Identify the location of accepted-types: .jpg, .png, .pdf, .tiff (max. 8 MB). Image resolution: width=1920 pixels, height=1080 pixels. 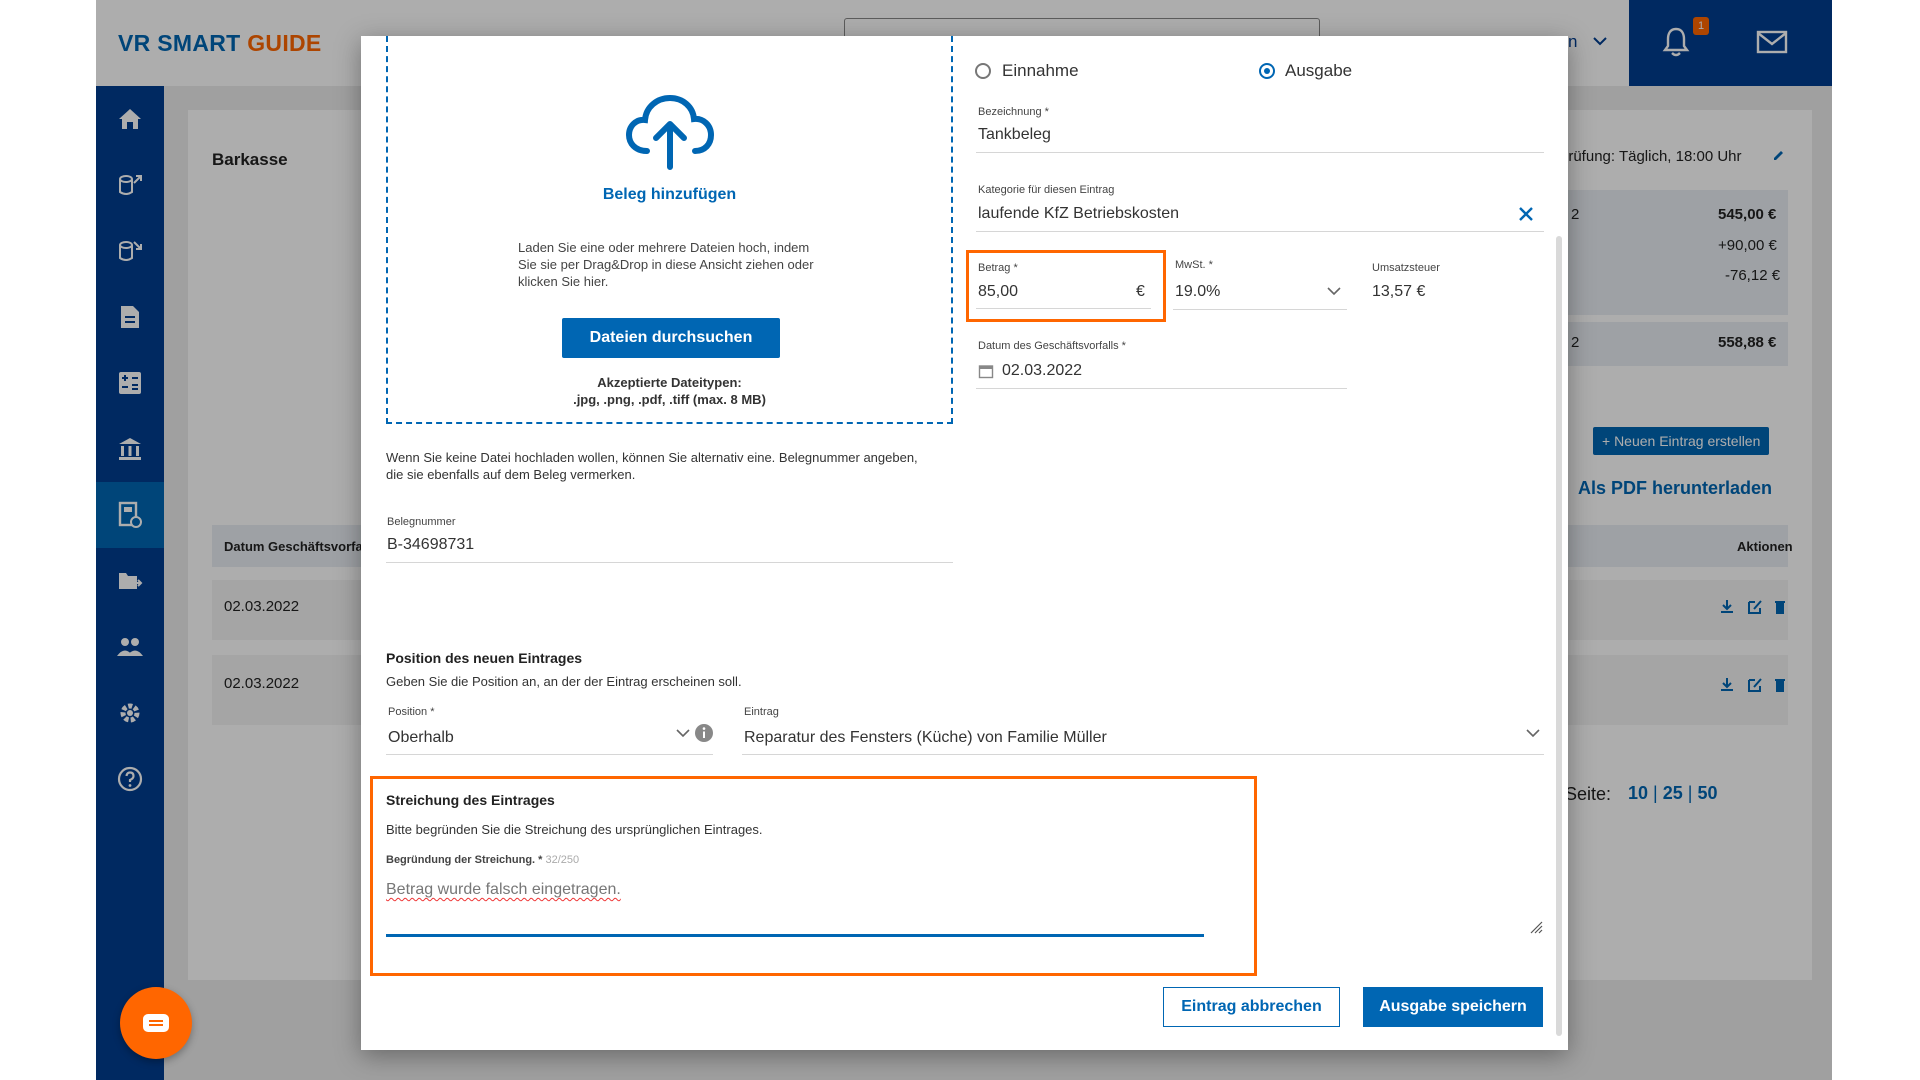
(669, 399).